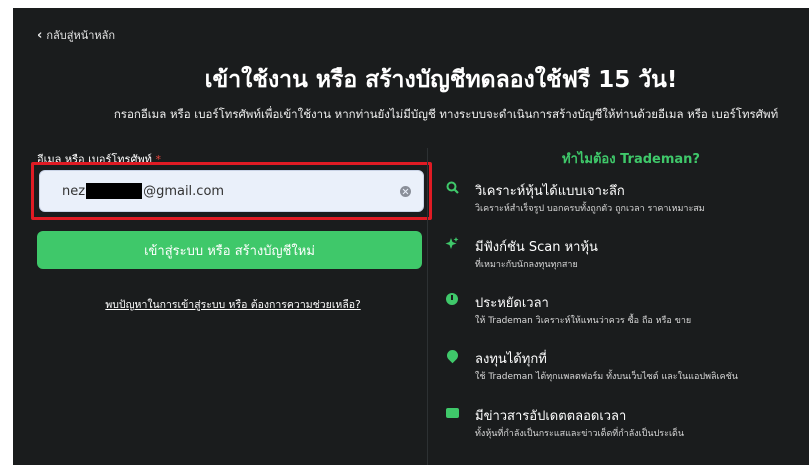 The height and width of the screenshot is (465, 809). What do you see at coordinates (81, 35) in the screenshot?
I see `back-link-label: กลับสู่หน้าหลัก` at bounding box center [81, 35].